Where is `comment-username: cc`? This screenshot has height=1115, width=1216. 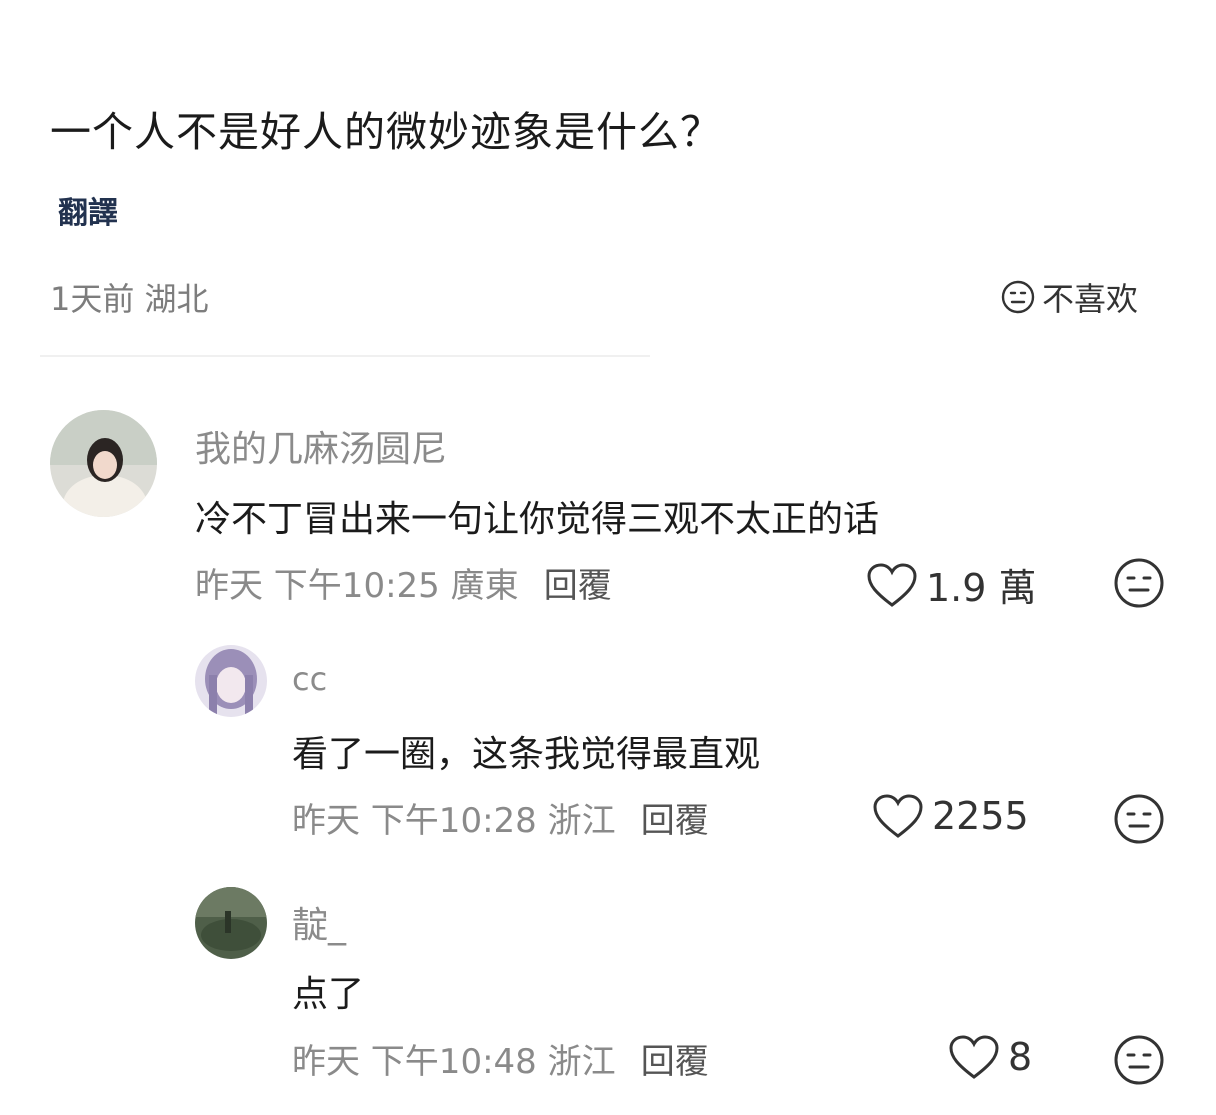
comment-username: cc is located at coordinates (309, 679).